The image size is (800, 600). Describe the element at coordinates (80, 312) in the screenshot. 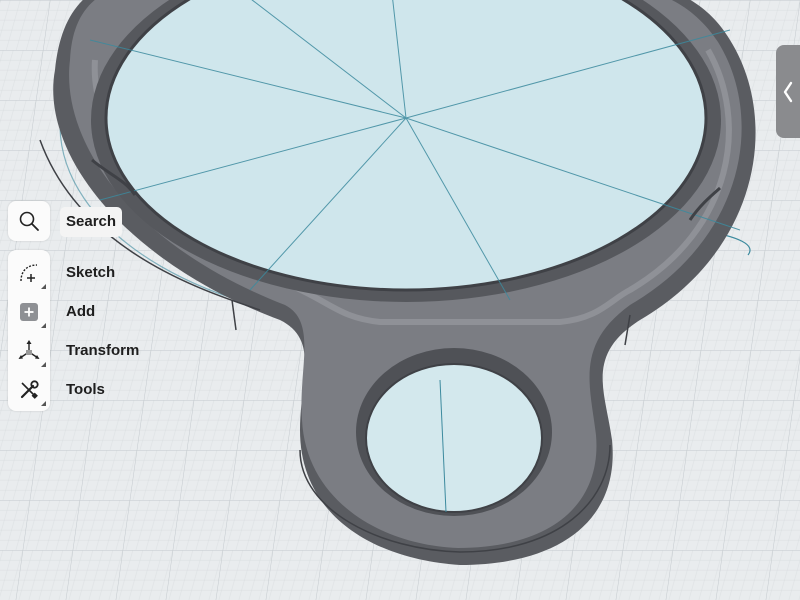

I see `add-label: Add` at that location.